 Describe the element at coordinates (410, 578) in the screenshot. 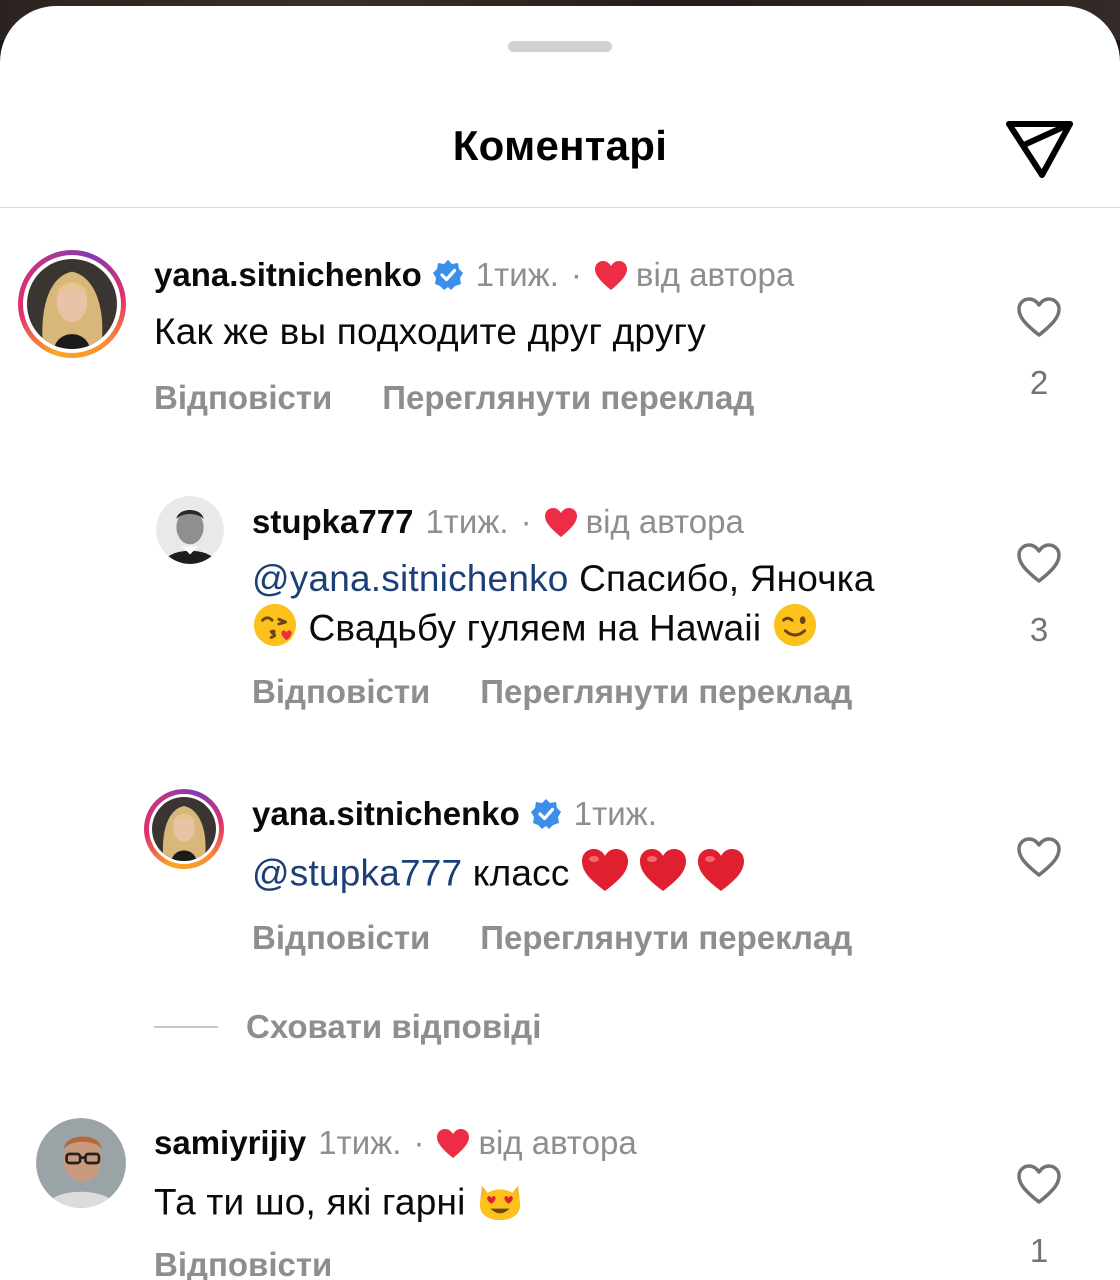

I see `mention-link: @yana.sitnichenko` at that location.